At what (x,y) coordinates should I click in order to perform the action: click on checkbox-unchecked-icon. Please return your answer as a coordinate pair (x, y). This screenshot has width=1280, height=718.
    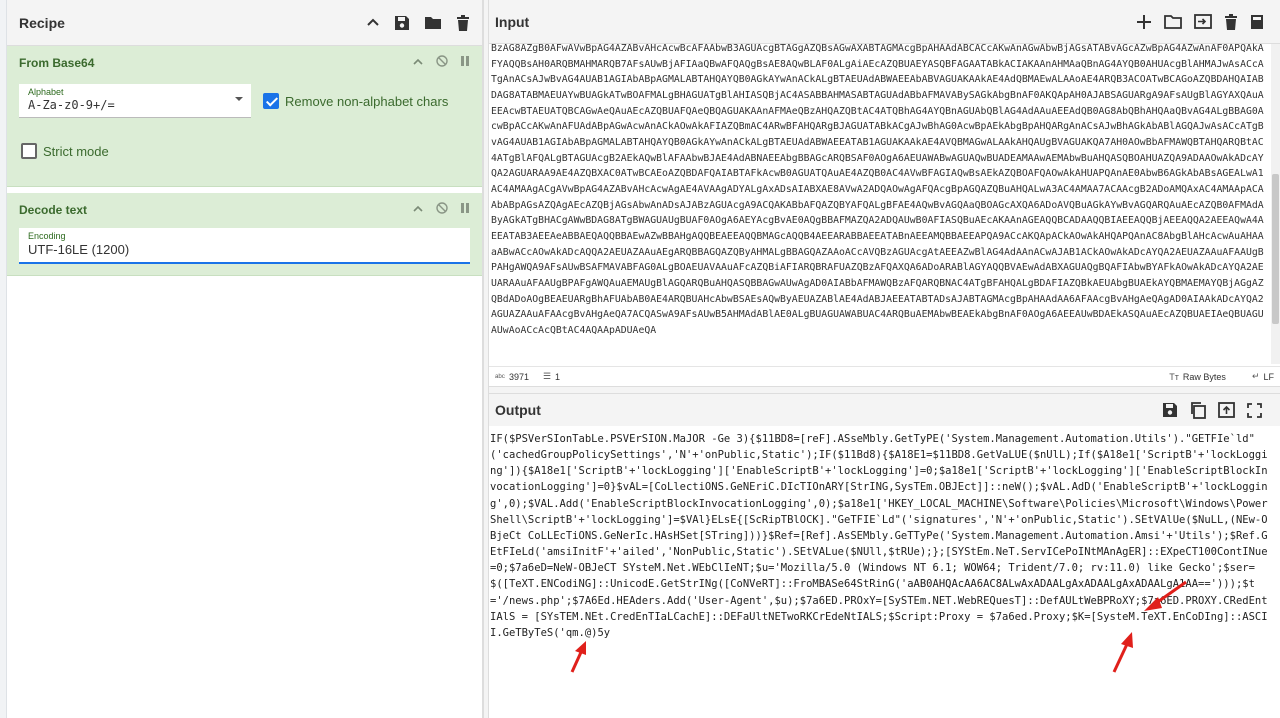
    Looking at the image, I should click on (29, 151).